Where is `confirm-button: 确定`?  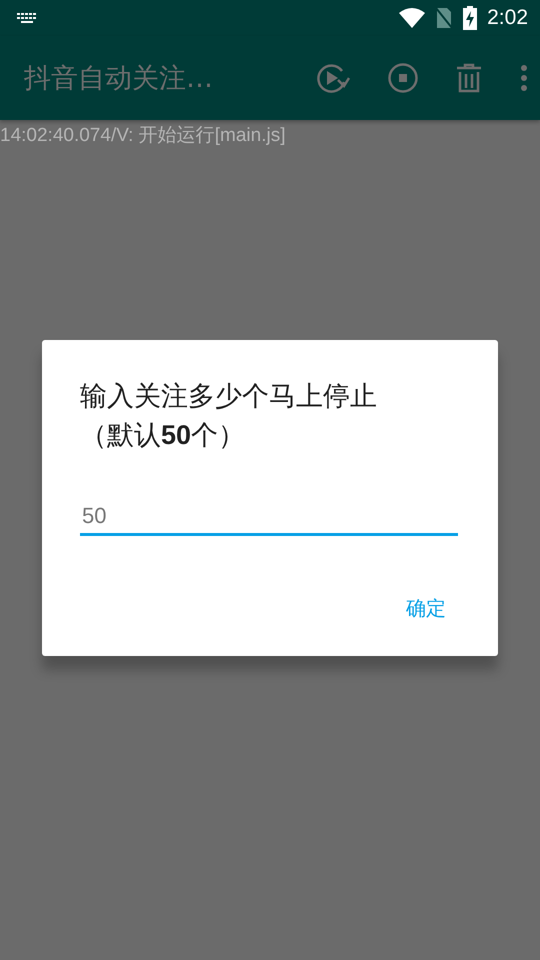 confirm-button: 确定 is located at coordinates (426, 608).